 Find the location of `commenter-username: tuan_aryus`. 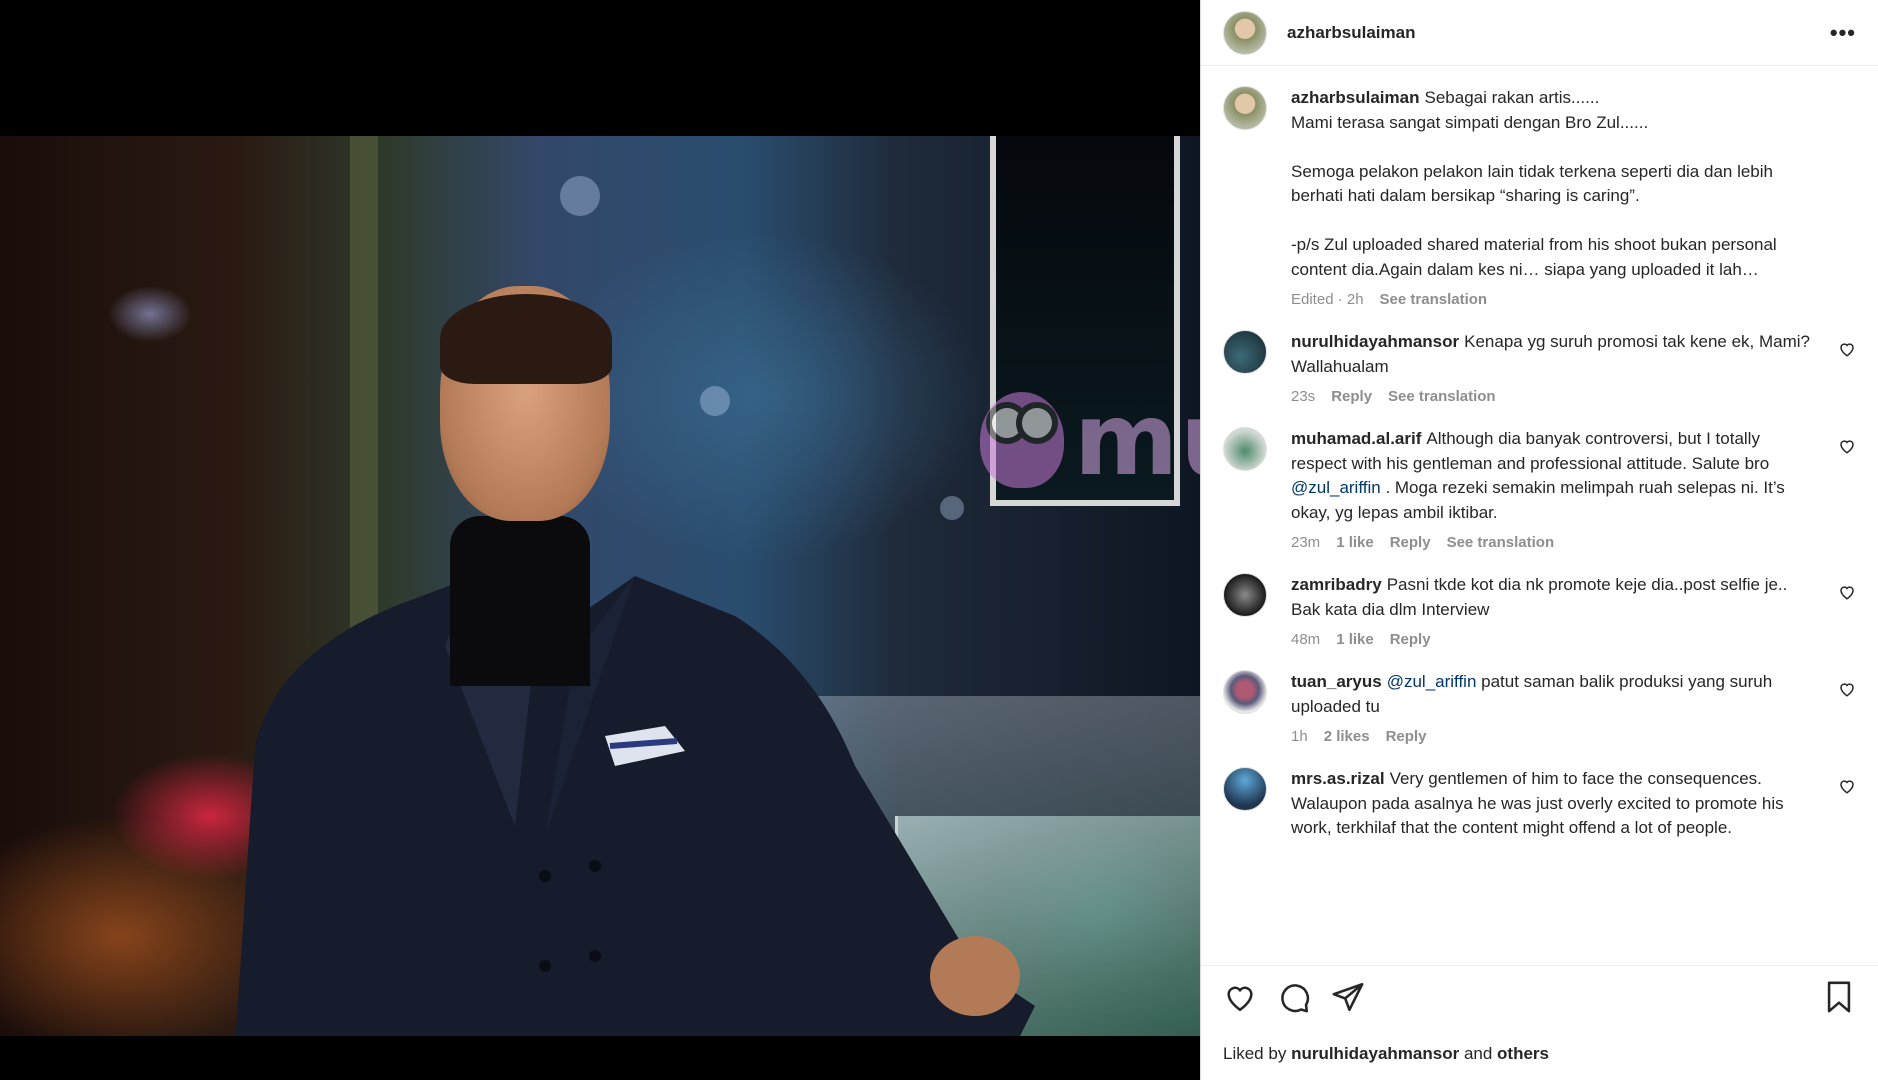

commenter-username: tuan_aryus is located at coordinates (1336, 681).